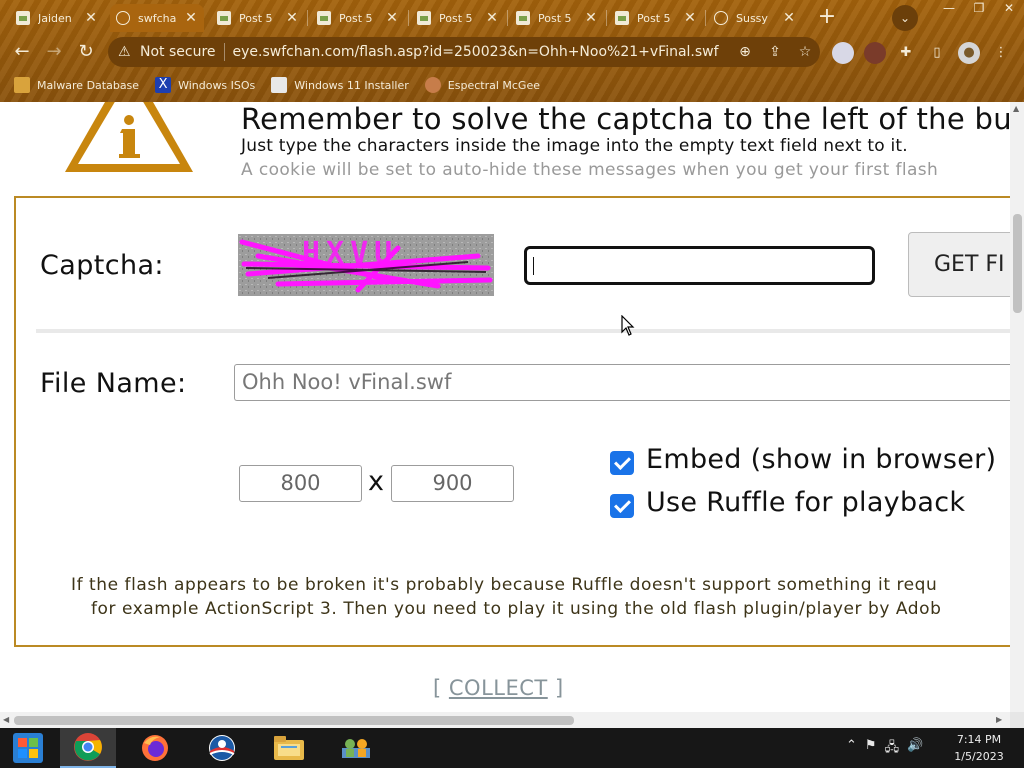  I want to click on horizontal-scroll-thumb, so click(294, 720).